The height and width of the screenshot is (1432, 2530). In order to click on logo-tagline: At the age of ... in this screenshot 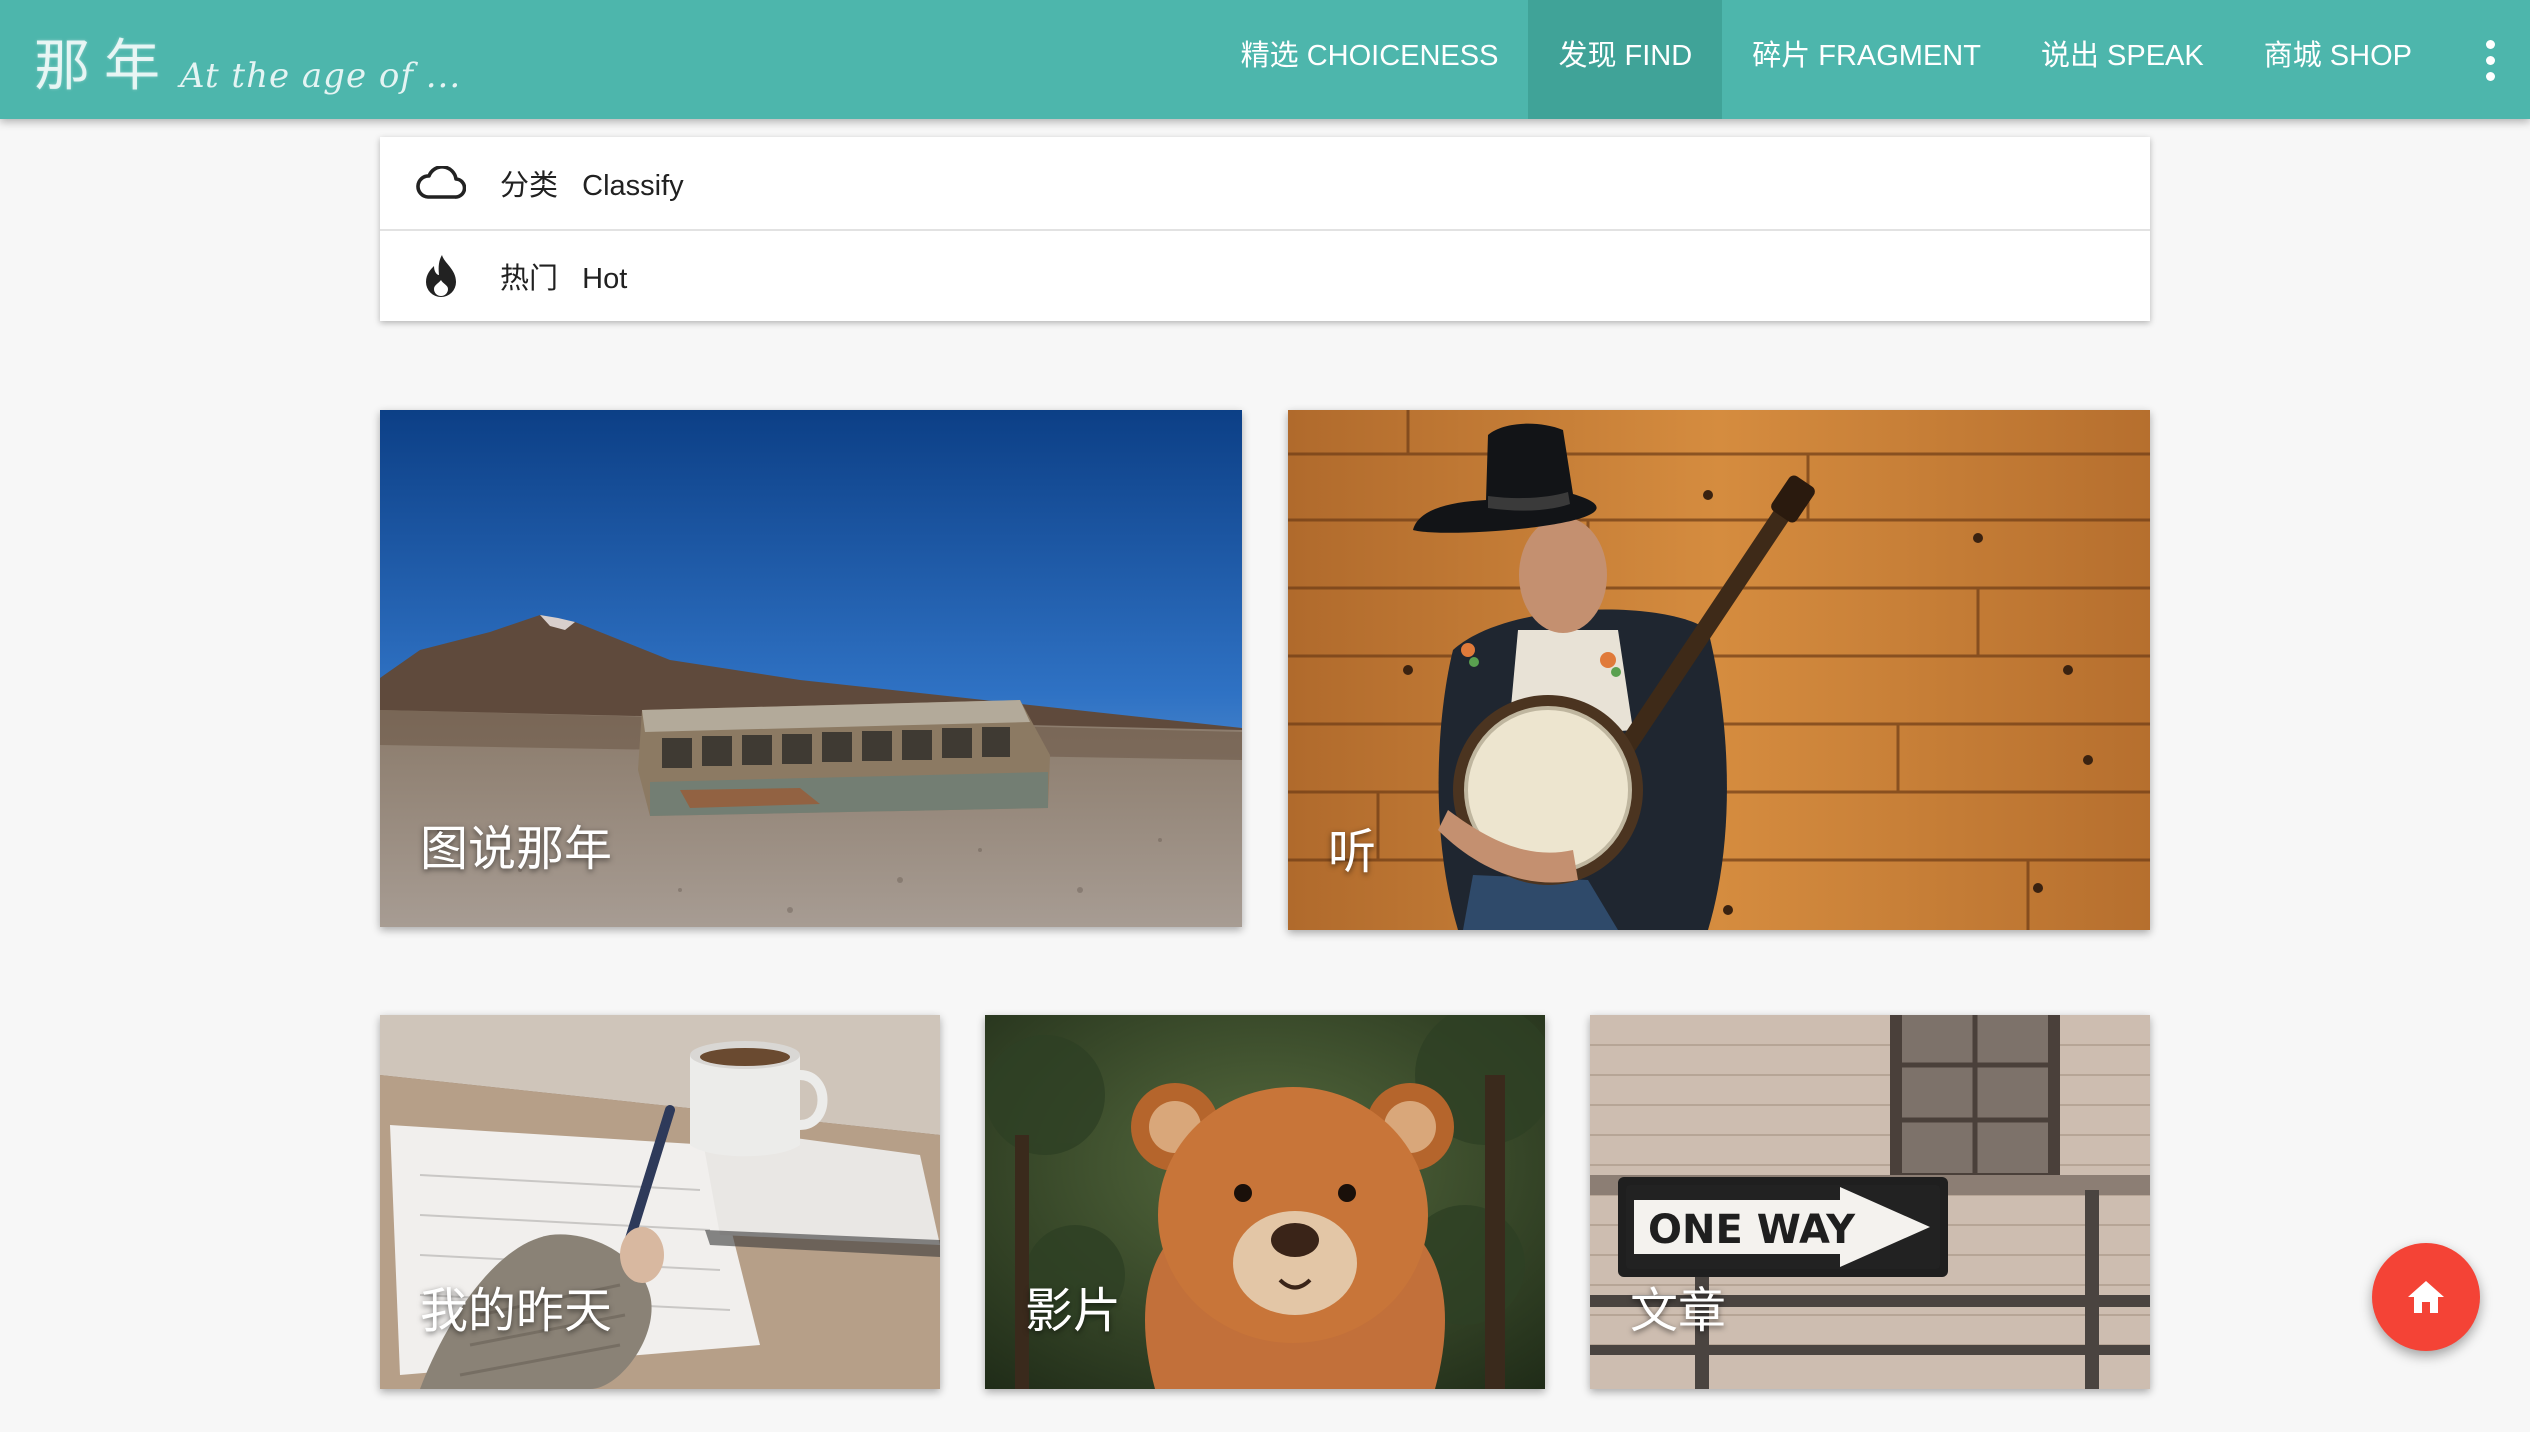, I will do `click(321, 76)`.